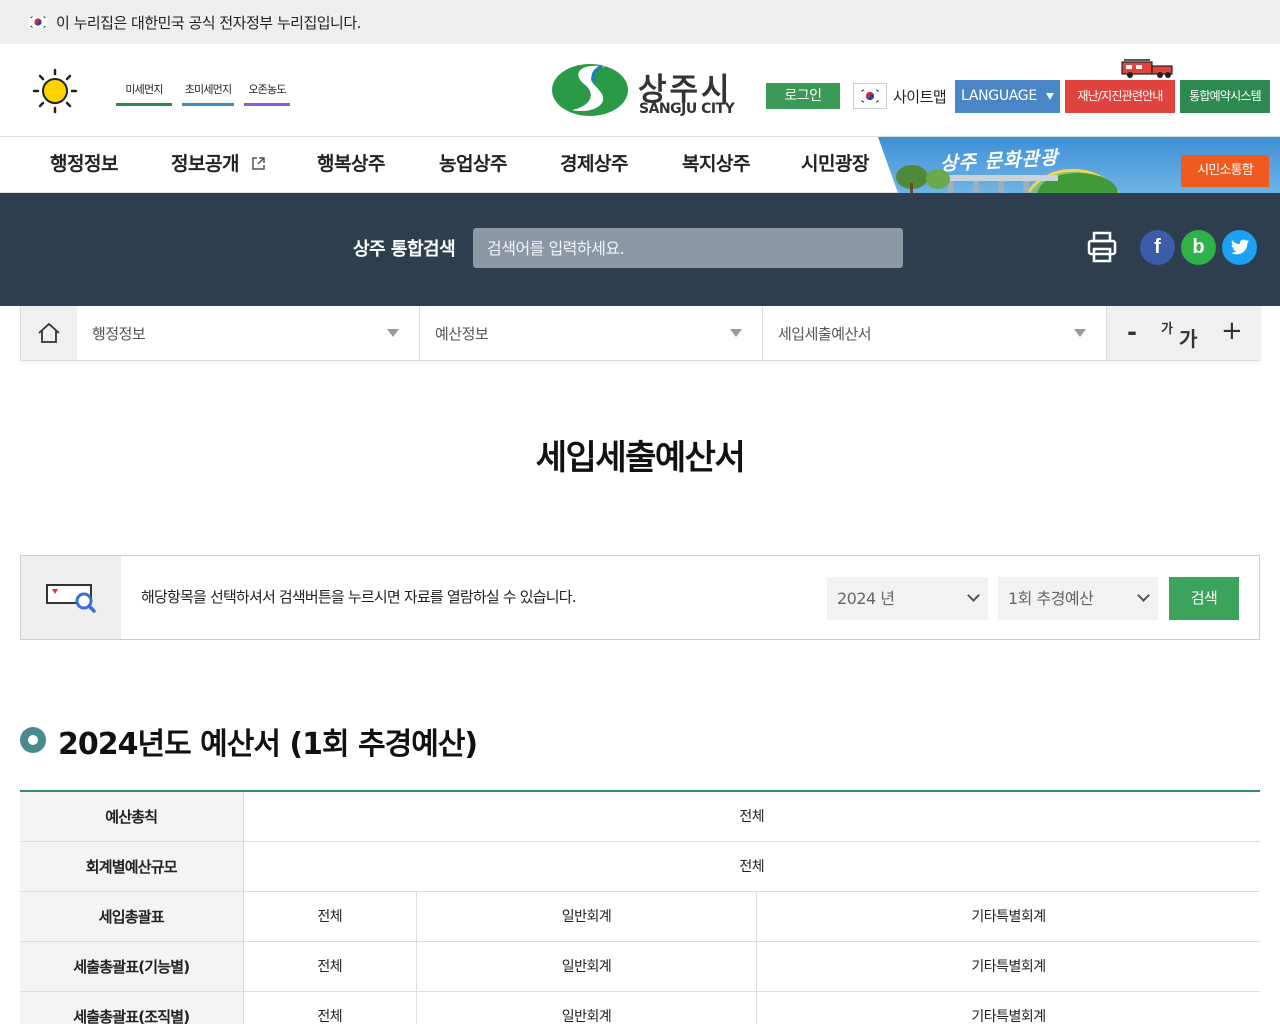 The width and height of the screenshot is (1280, 1024). Describe the element at coordinates (404, 249) in the screenshot. I see `search-label: 상주 통합검색` at that location.